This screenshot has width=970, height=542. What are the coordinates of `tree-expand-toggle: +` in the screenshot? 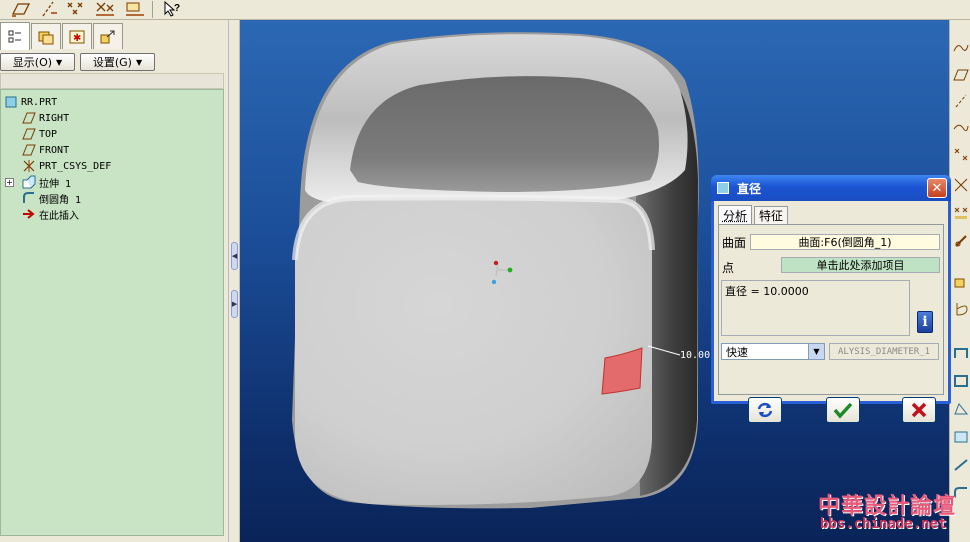 It's located at (9, 182).